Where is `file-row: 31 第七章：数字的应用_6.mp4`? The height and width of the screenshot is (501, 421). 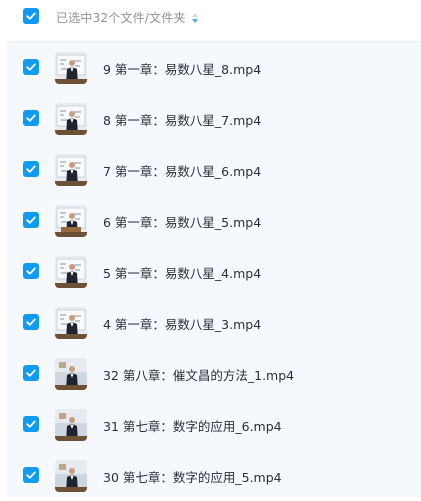 file-row: 31 第七章：数字的应用_6.mp4 is located at coordinates (213, 424).